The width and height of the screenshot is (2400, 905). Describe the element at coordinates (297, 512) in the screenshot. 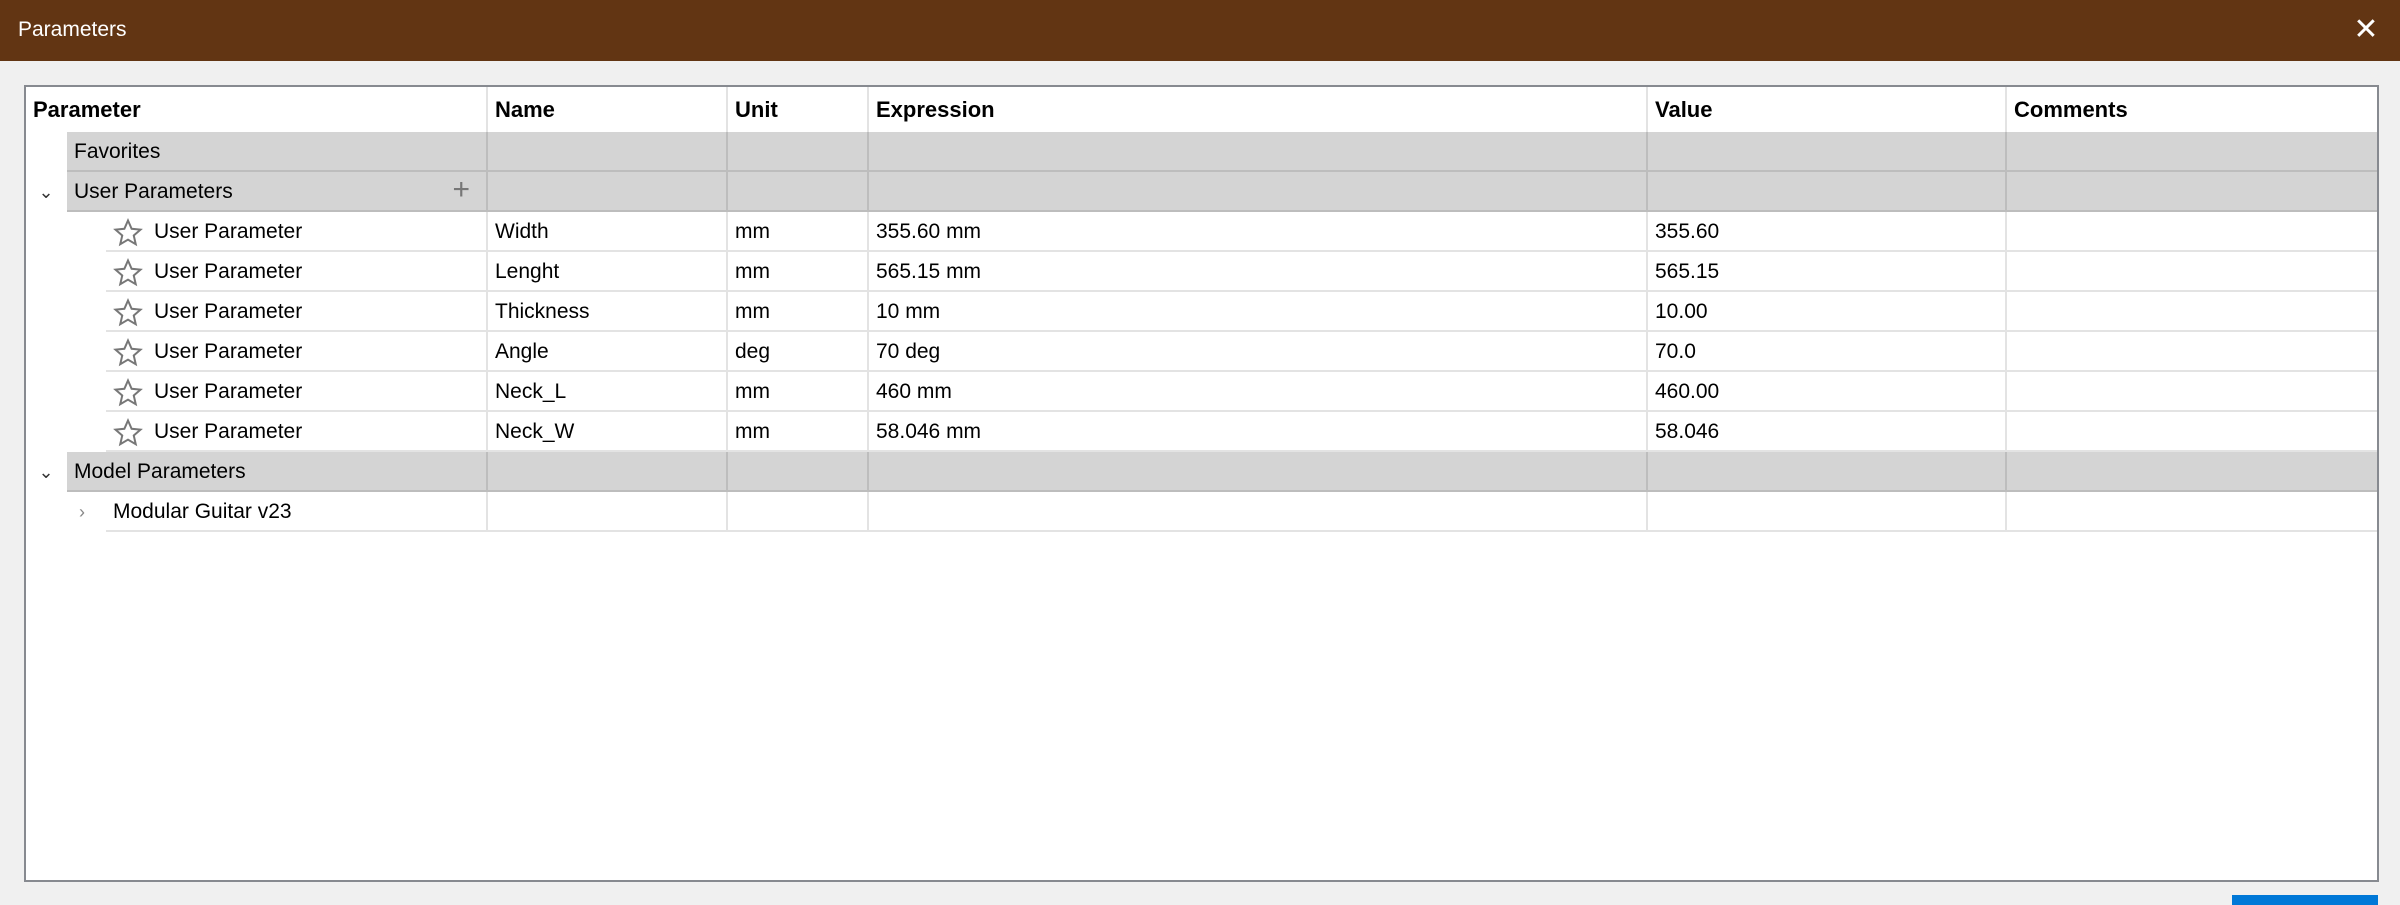

I see `model-item-label: Modular Guitar v23` at that location.